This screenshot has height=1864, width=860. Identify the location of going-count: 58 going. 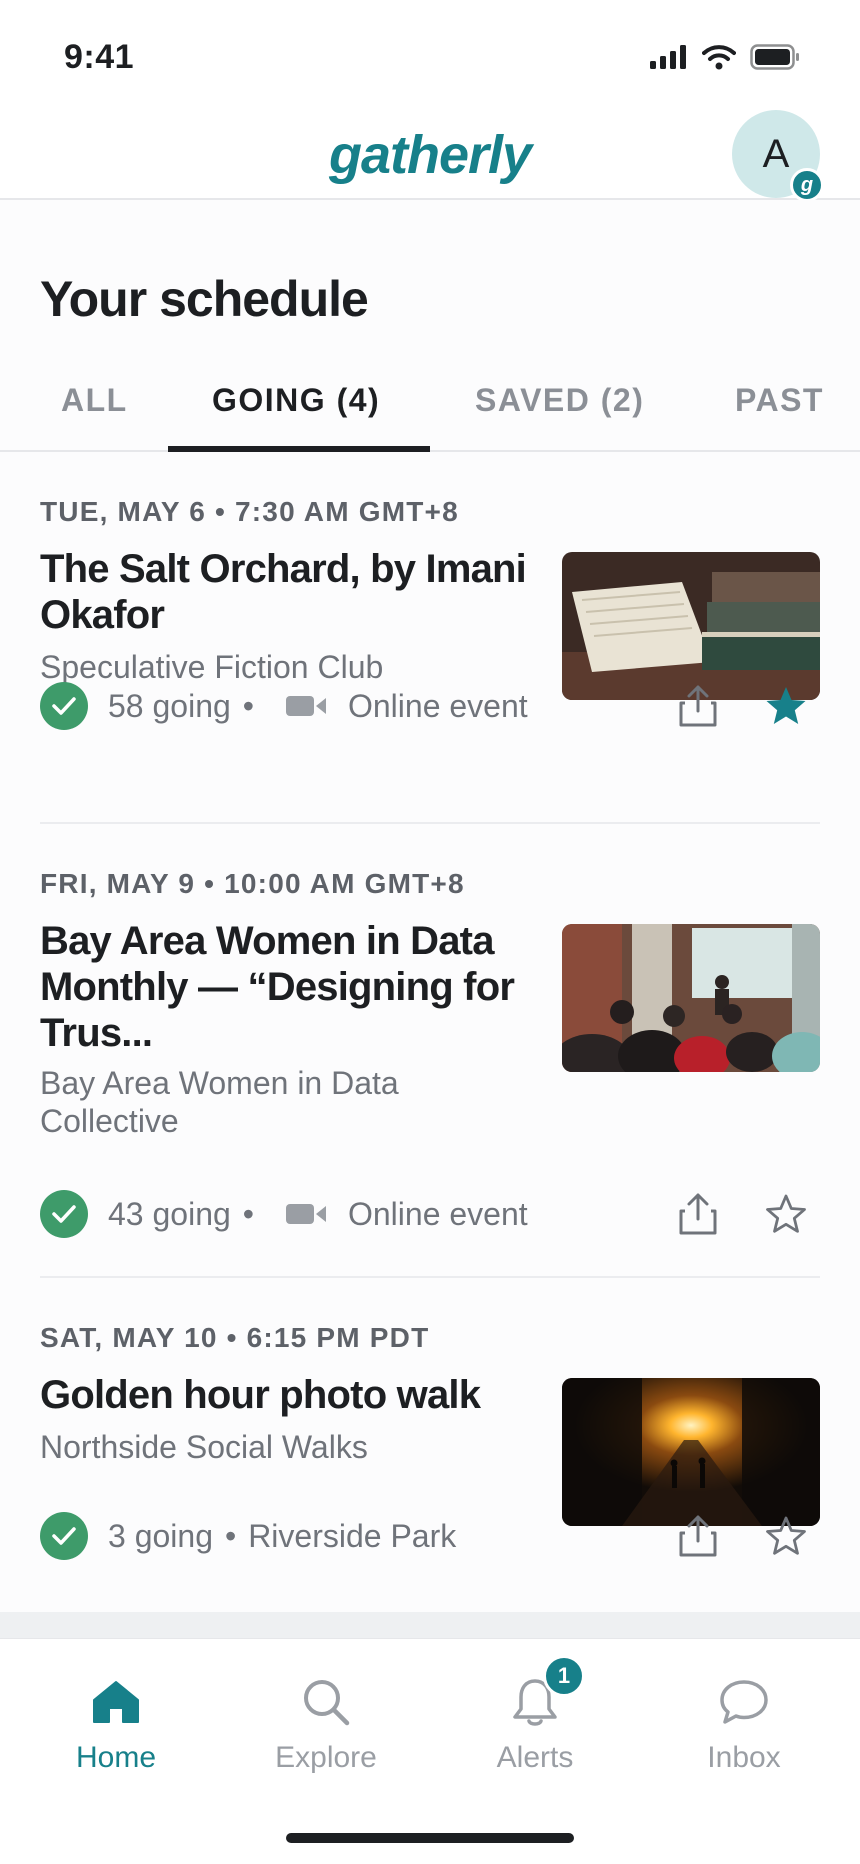
(169, 705).